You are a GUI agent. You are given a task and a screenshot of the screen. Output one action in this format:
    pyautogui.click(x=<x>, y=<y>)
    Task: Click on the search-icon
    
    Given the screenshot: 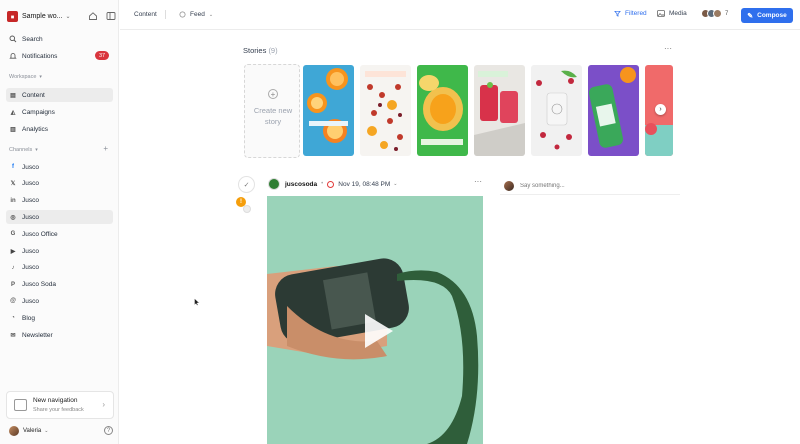 What is the action you would take?
    pyautogui.click(x=13, y=39)
    